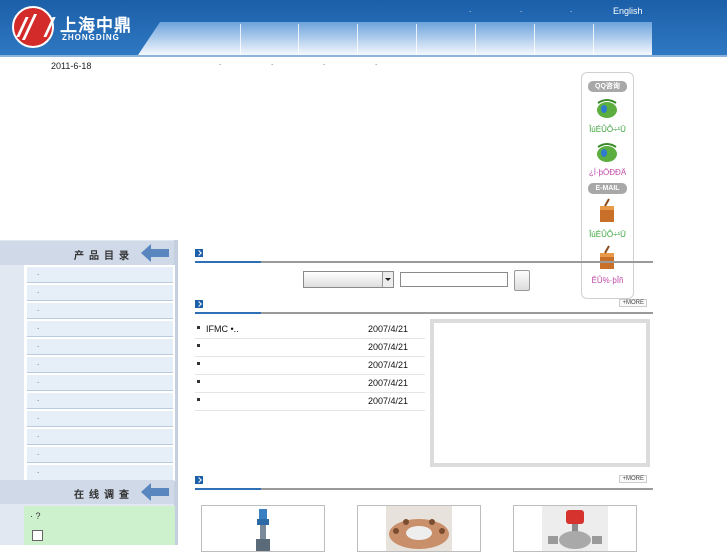 The image size is (727, 552). What do you see at coordinates (91, 37) in the screenshot?
I see `brand-name-english: ZHONGDING` at bounding box center [91, 37].